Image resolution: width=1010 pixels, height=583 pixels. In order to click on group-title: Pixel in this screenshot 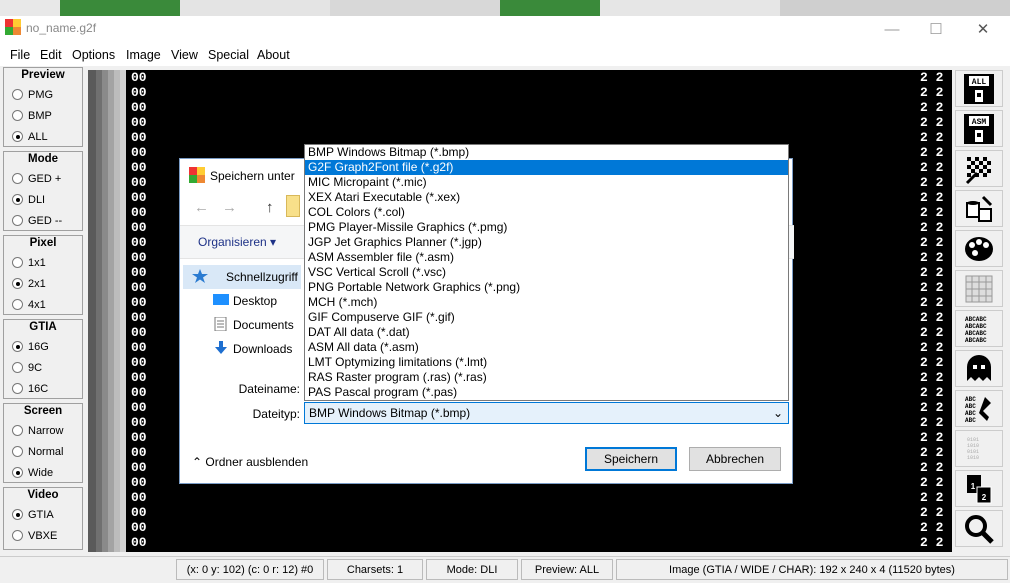, I will do `click(43, 243)`.